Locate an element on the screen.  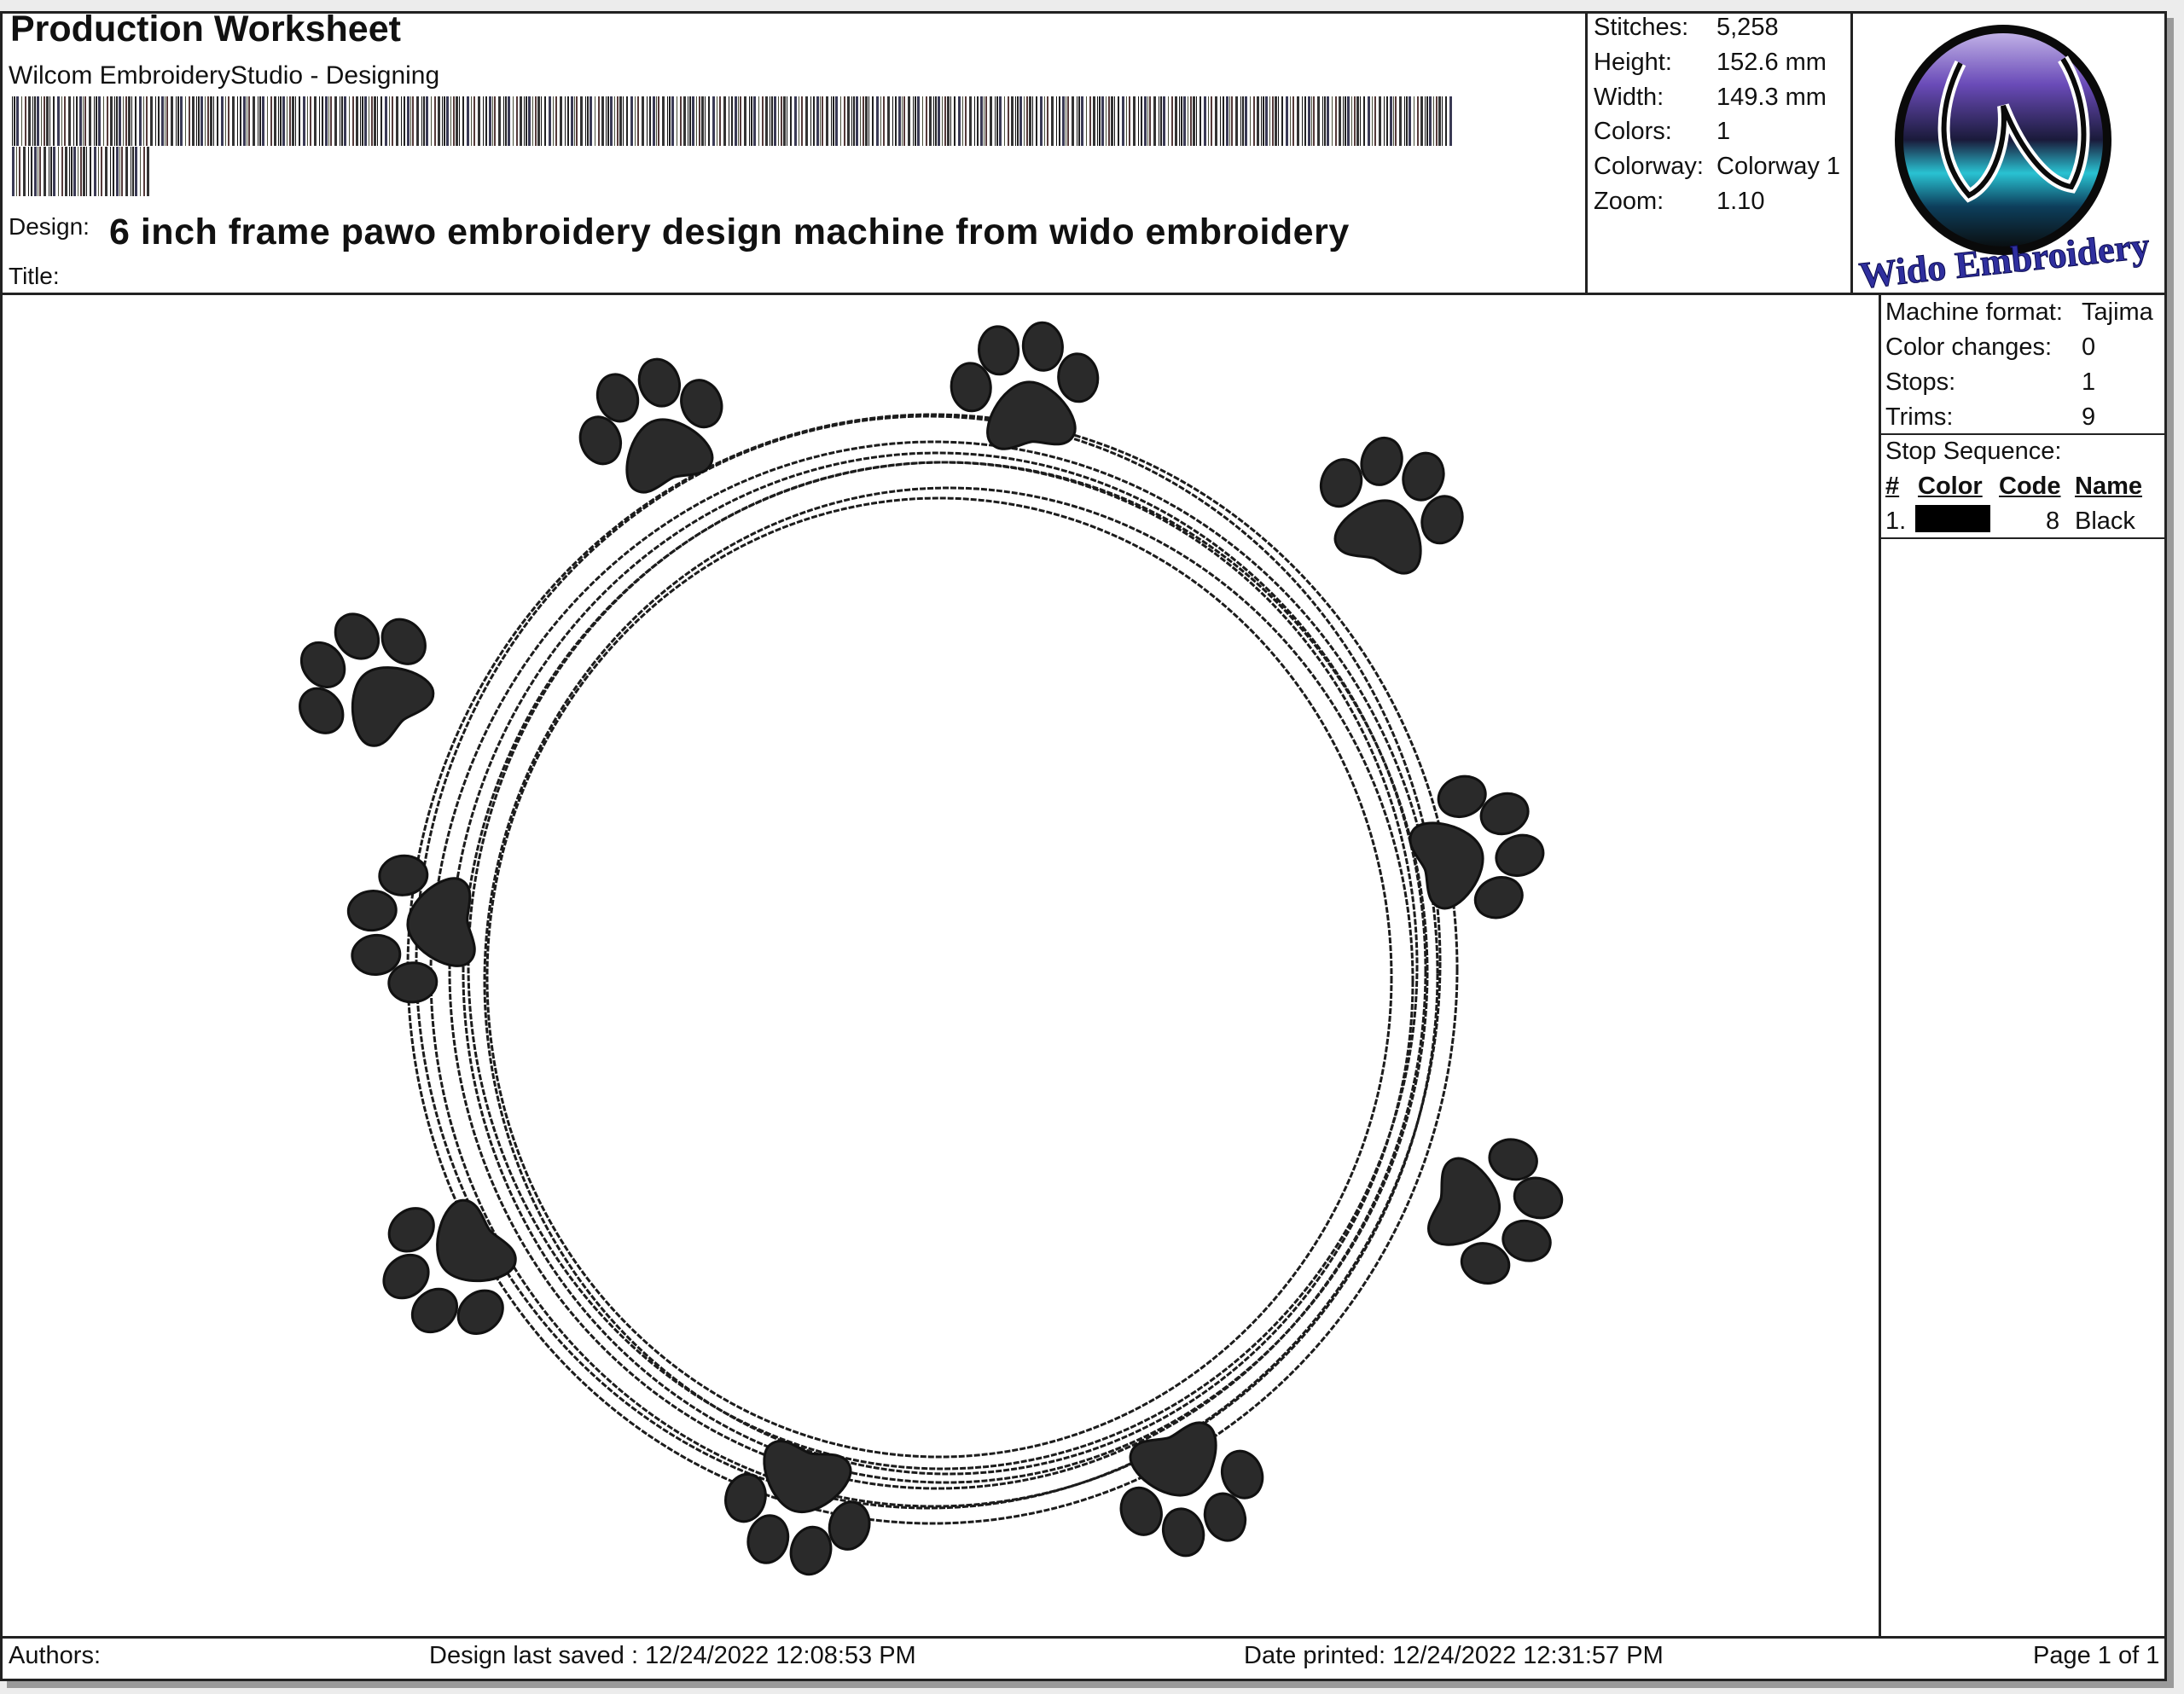
title-label: Title: is located at coordinates (34, 276).